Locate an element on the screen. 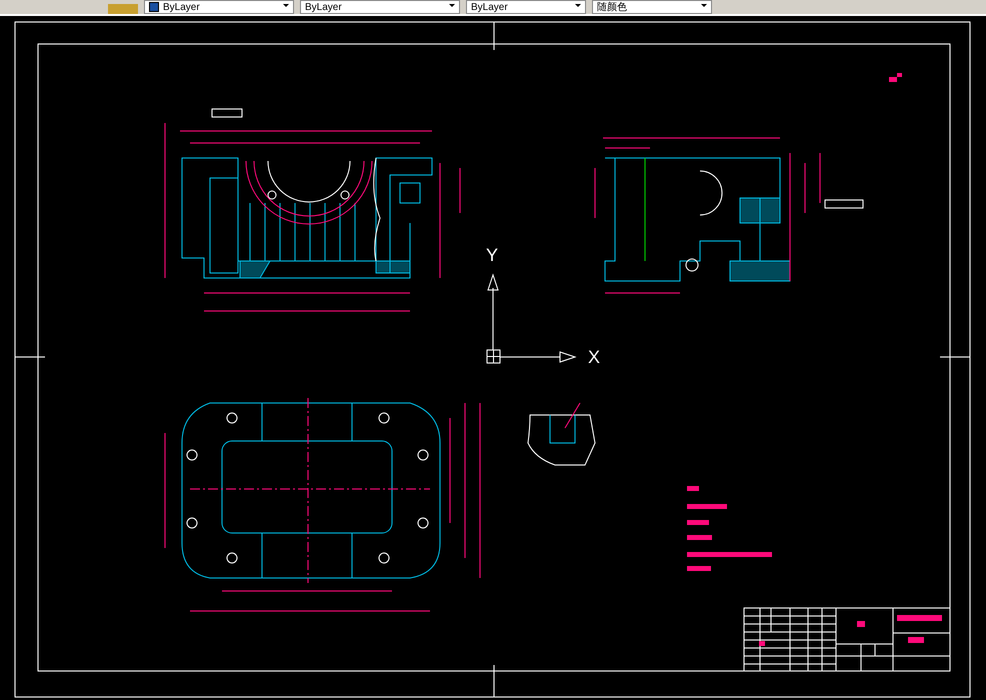  detail-view-drawing is located at coordinates (562, 434).